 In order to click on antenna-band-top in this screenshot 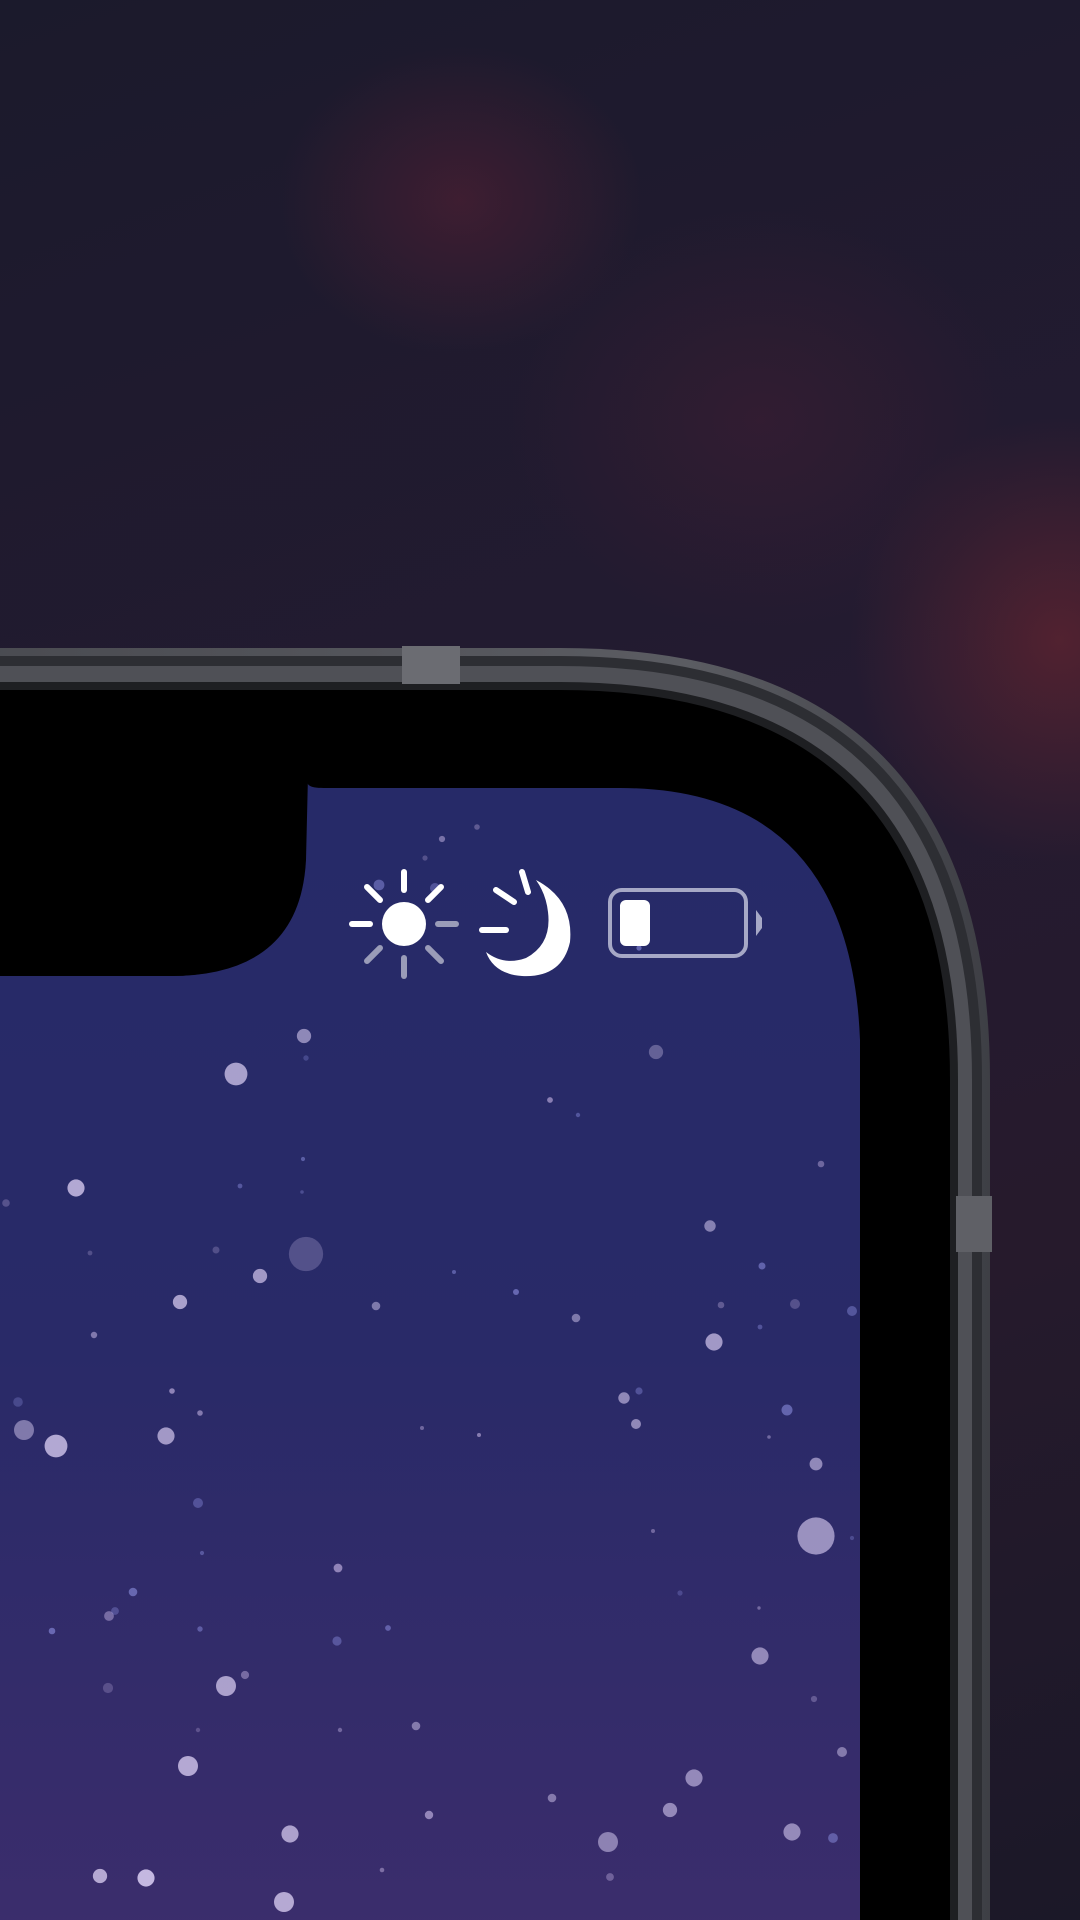, I will do `click(431, 665)`.